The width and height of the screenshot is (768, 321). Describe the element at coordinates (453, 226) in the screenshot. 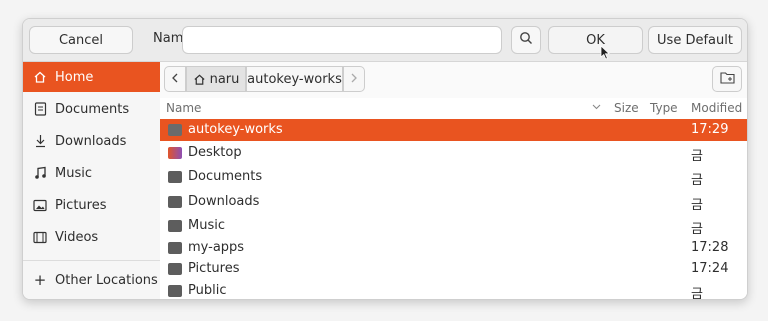

I see `list-item: Music 금` at that location.